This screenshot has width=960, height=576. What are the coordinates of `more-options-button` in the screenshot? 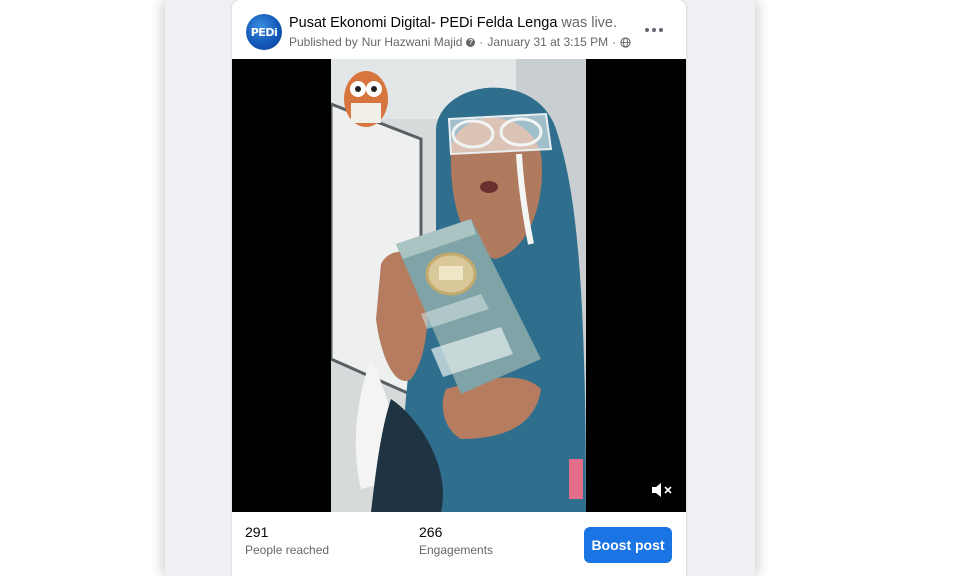 It's located at (654, 30).